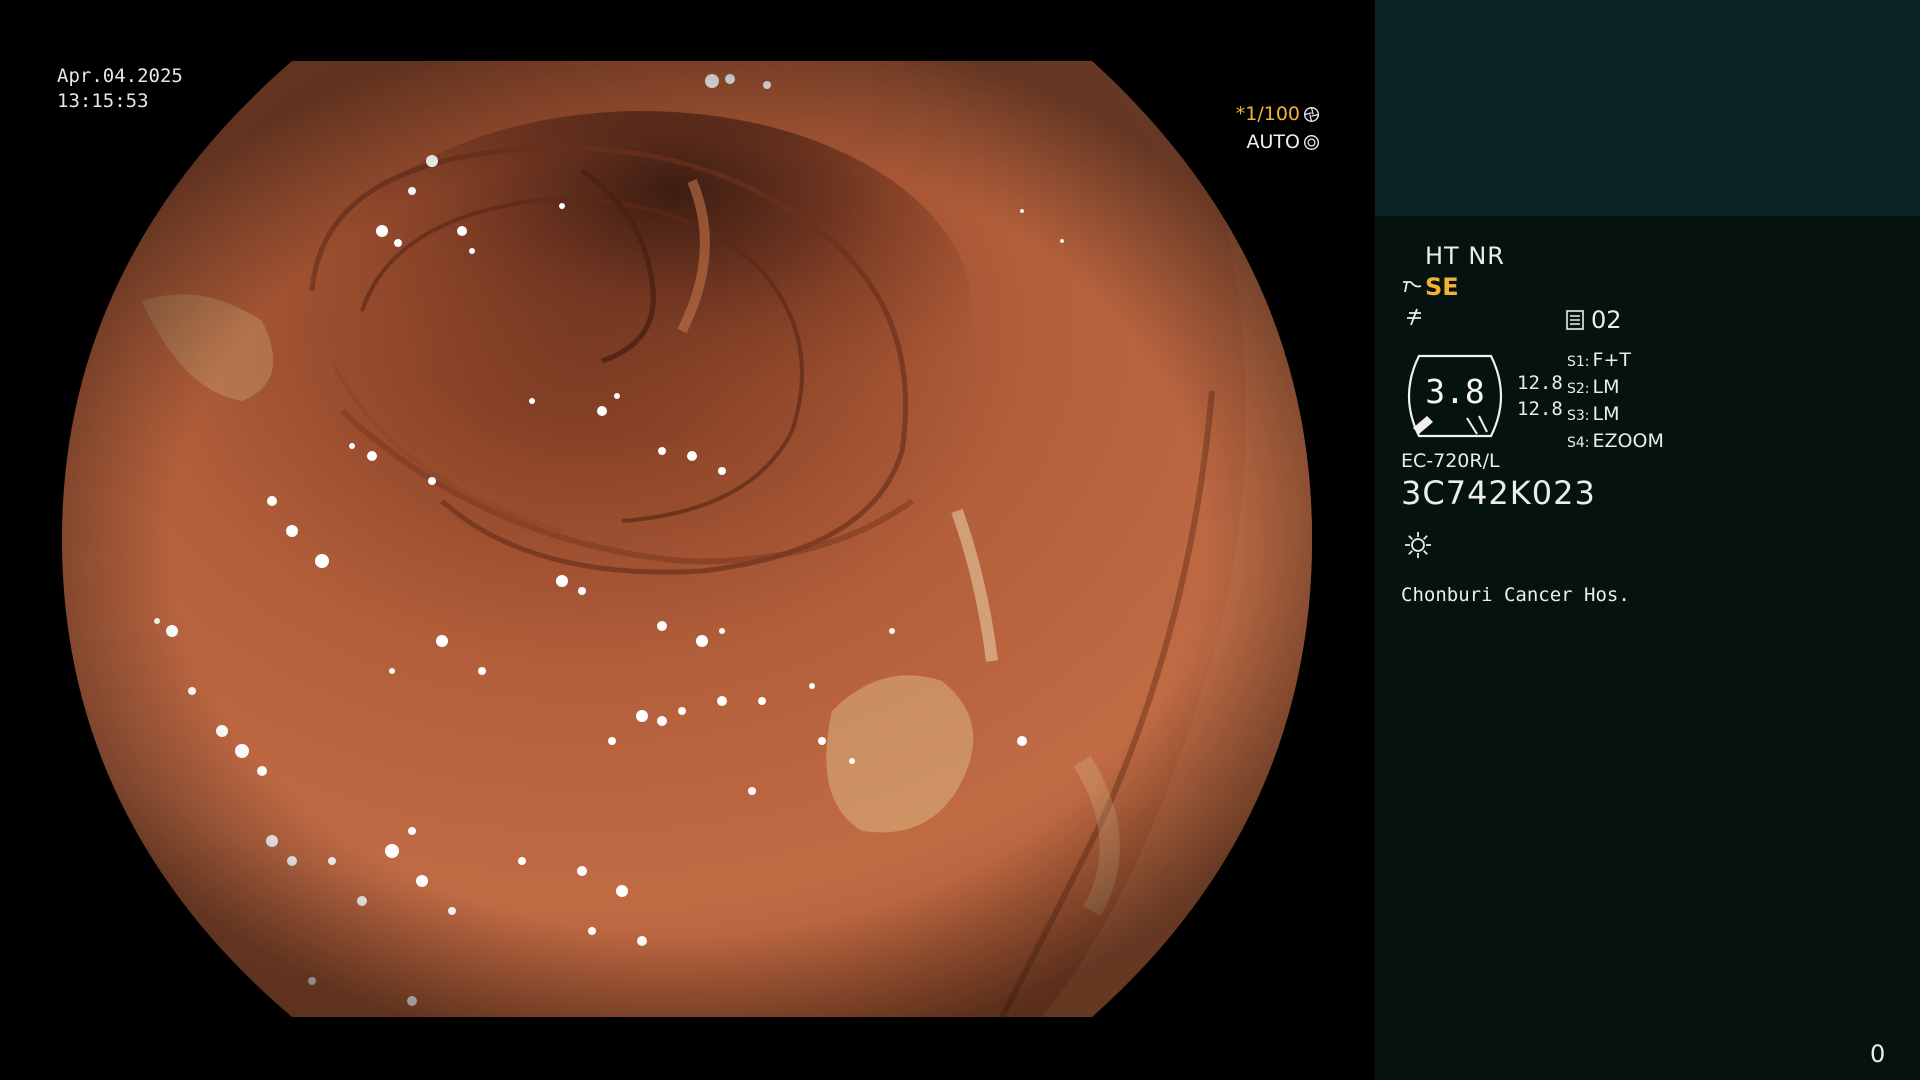 This screenshot has width=1920, height=1080. Describe the element at coordinates (120, 76) in the screenshot. I see `exam-date: Apr.04.2025` at that location.